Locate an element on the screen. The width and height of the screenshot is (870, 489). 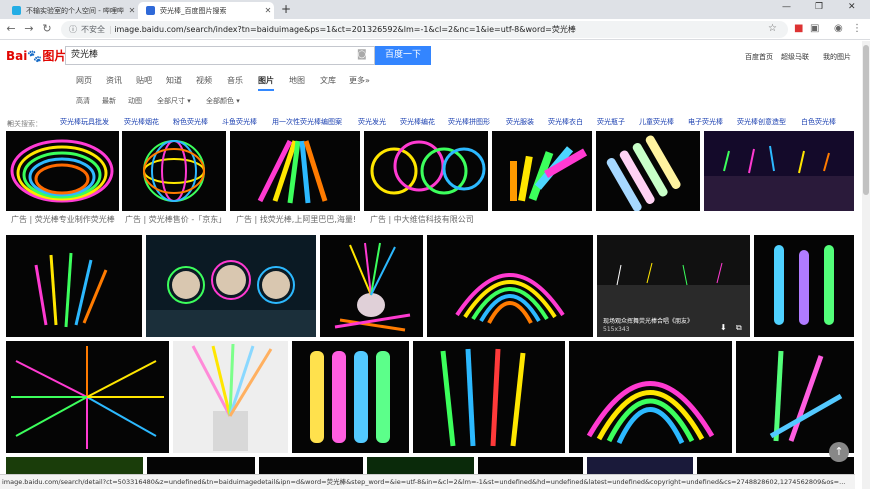
bookmark-star-icon: ☆ is located at coordinates (772, 28).